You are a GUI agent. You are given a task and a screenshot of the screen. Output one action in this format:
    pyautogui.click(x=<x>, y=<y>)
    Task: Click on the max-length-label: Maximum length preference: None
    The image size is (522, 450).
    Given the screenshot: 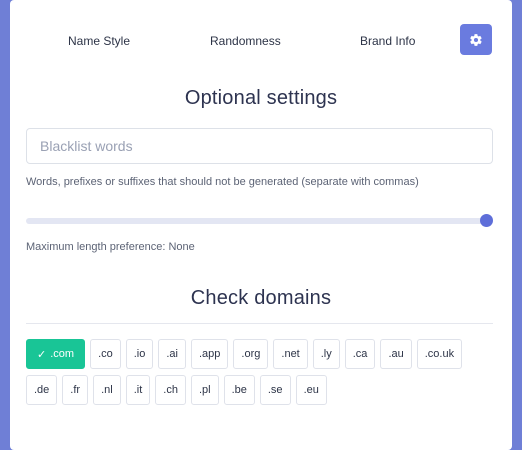 What is the action you would take?
    pyautogui.click(x=110, y=247)
    